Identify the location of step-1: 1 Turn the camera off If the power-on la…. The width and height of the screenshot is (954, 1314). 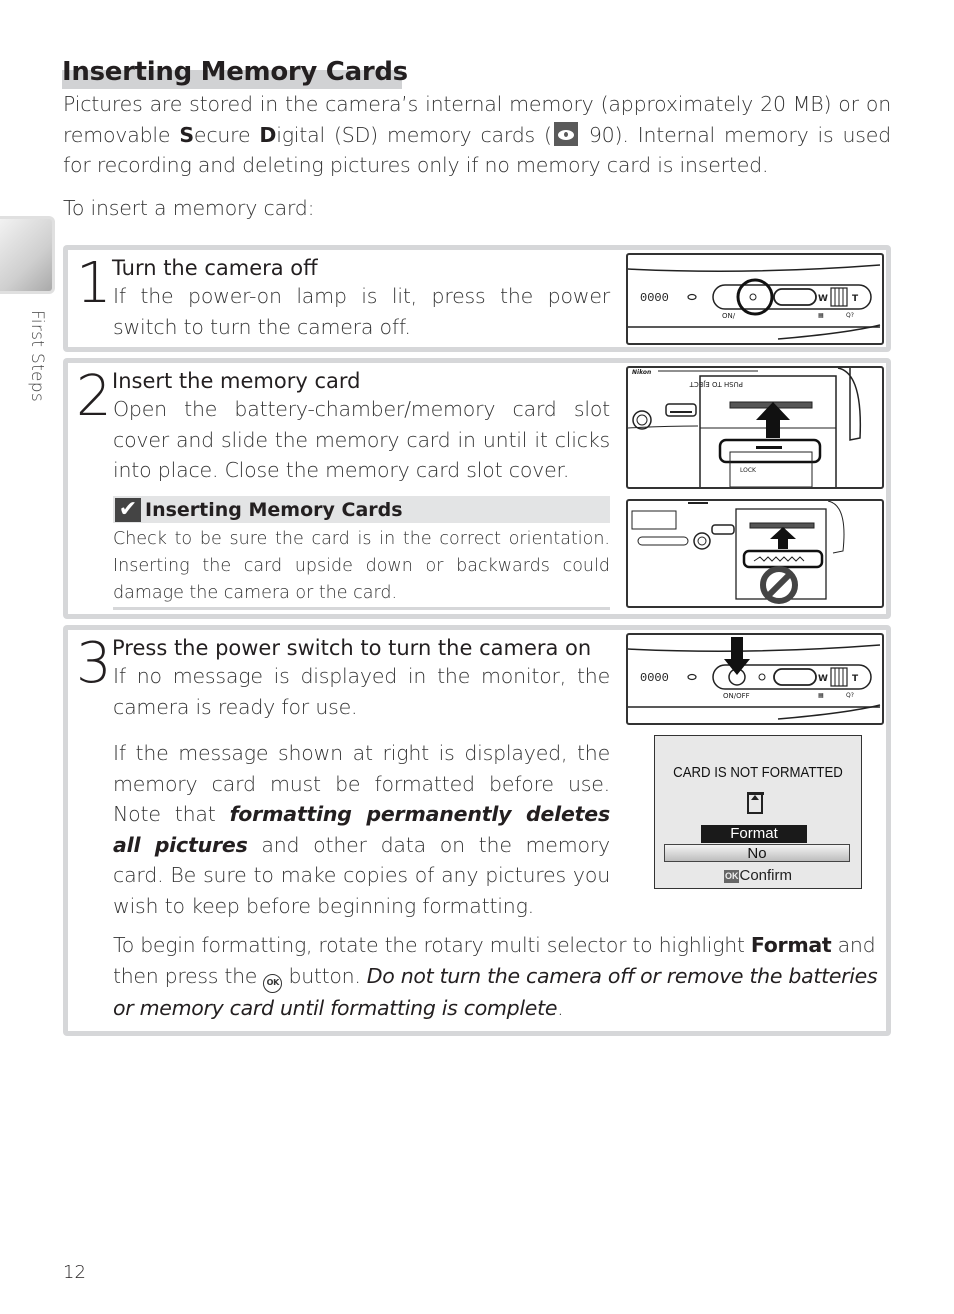
(477, 298).